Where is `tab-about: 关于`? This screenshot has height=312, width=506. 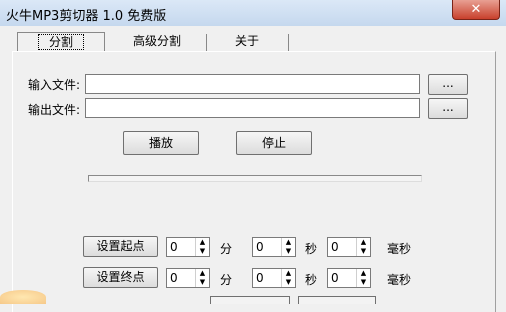 tab-about: 关于 is located at coordinates (247, 41).